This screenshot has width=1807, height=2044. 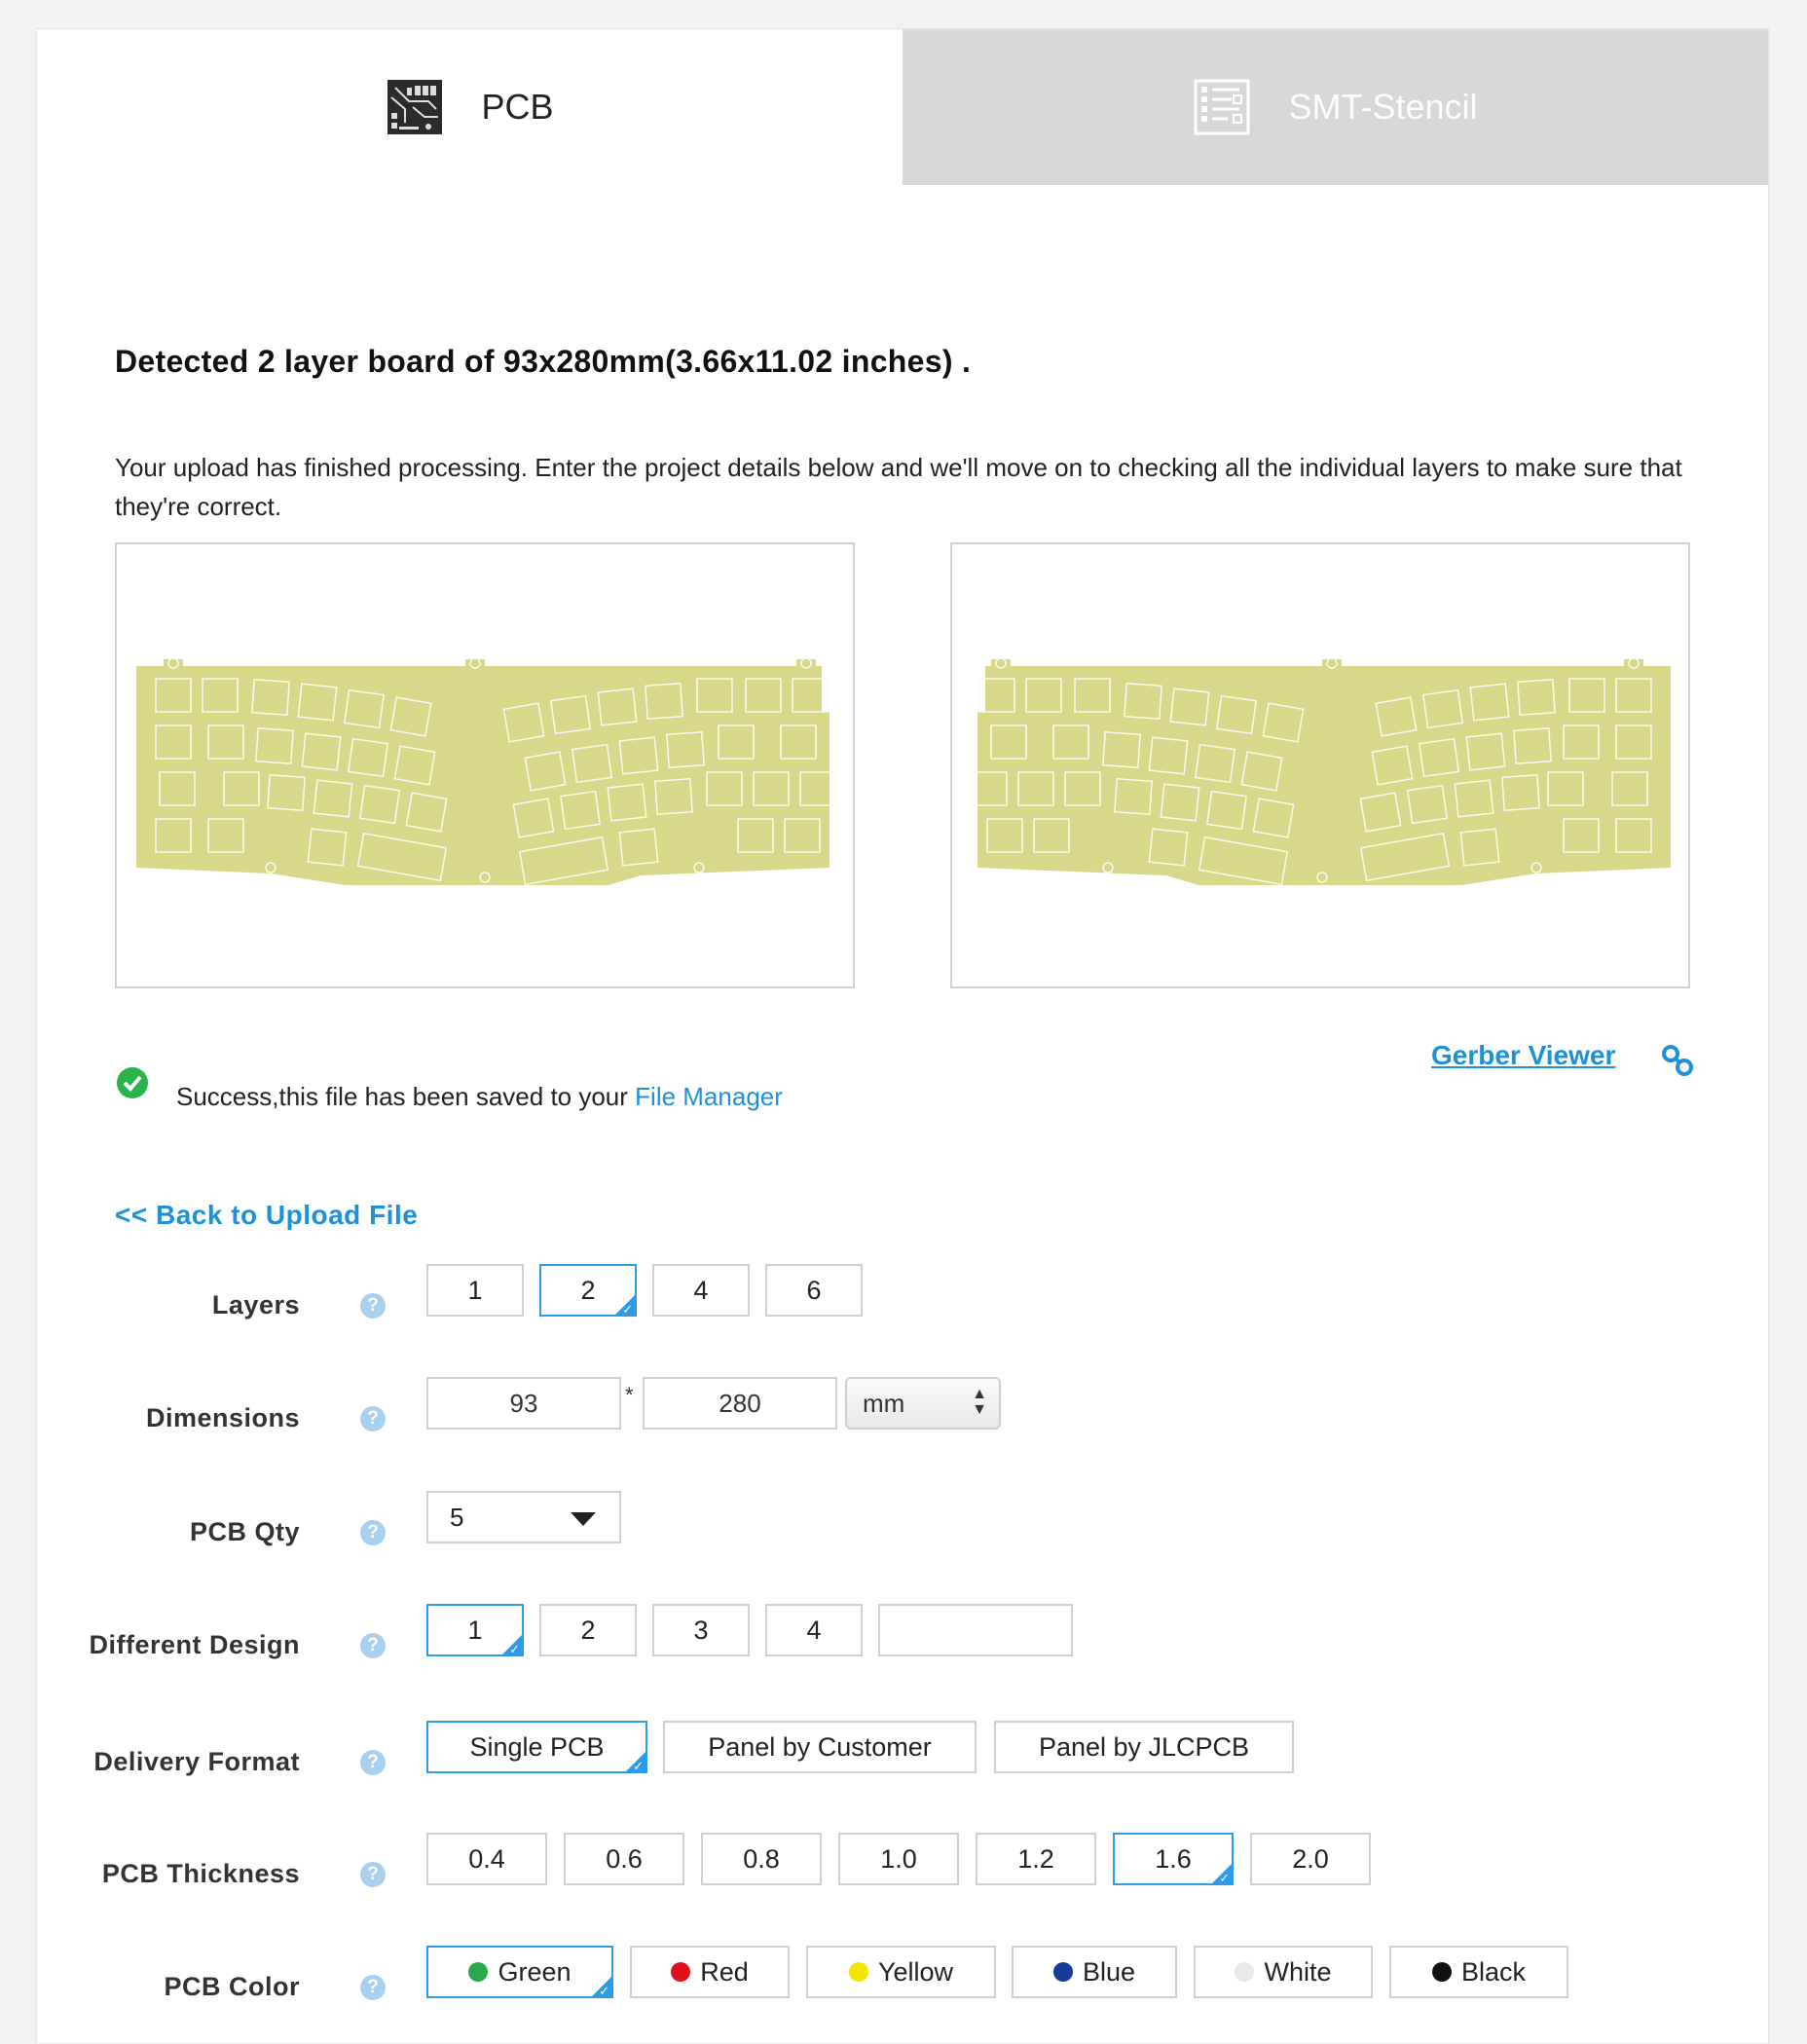 What do you see at coordinates (373, 1532) in the screenshot?
I see `qty-help-icon: ?` at bounding box center [373, 1532].